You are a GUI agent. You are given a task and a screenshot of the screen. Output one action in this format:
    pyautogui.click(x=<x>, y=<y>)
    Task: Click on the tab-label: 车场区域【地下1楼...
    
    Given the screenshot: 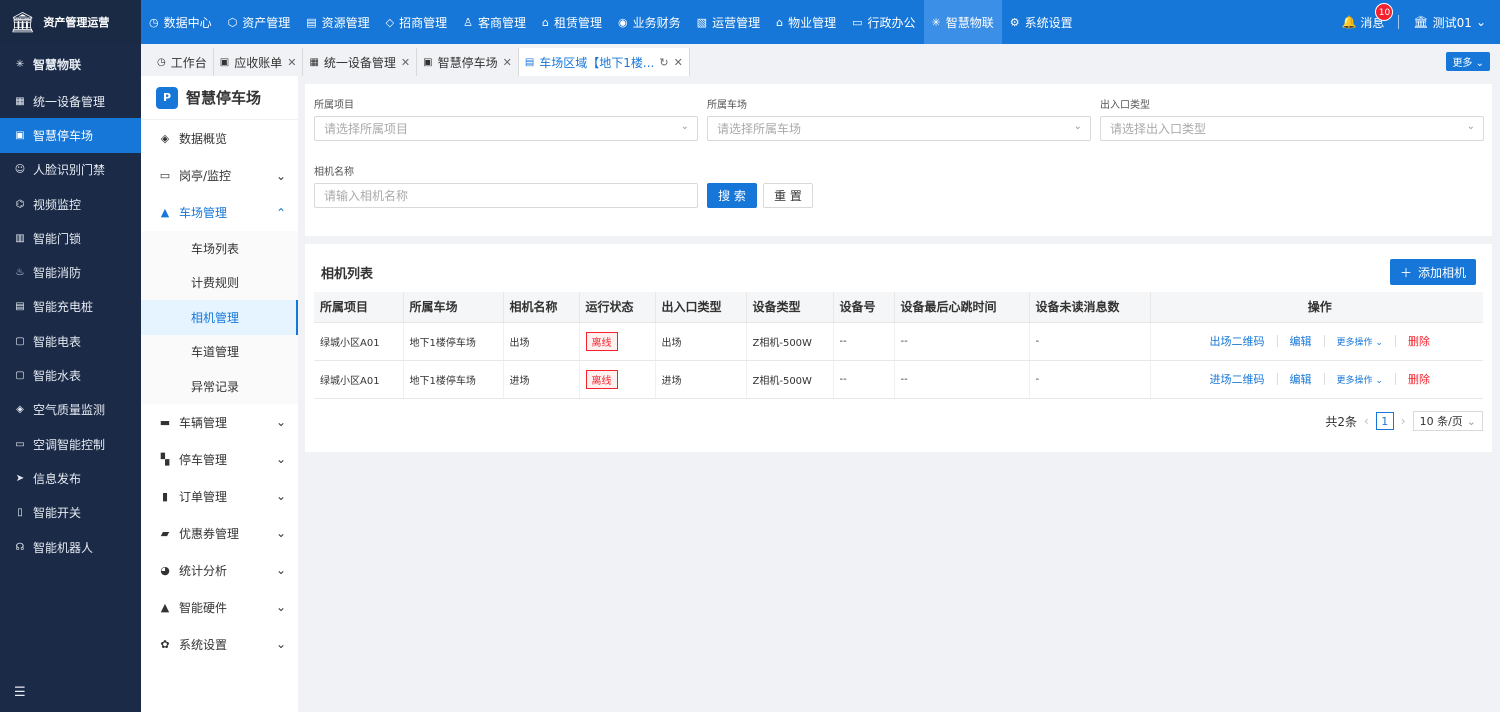 What is the action you would take?
    pyautogui.click(x=597, y=62)
    